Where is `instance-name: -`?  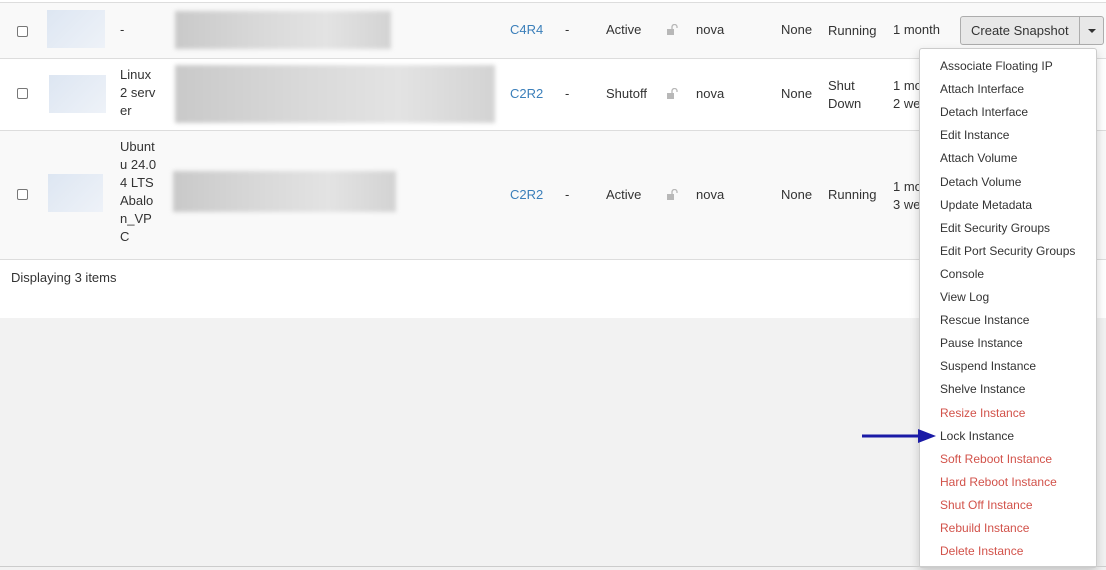 instance-name: - is located at coordinates (140, 30).